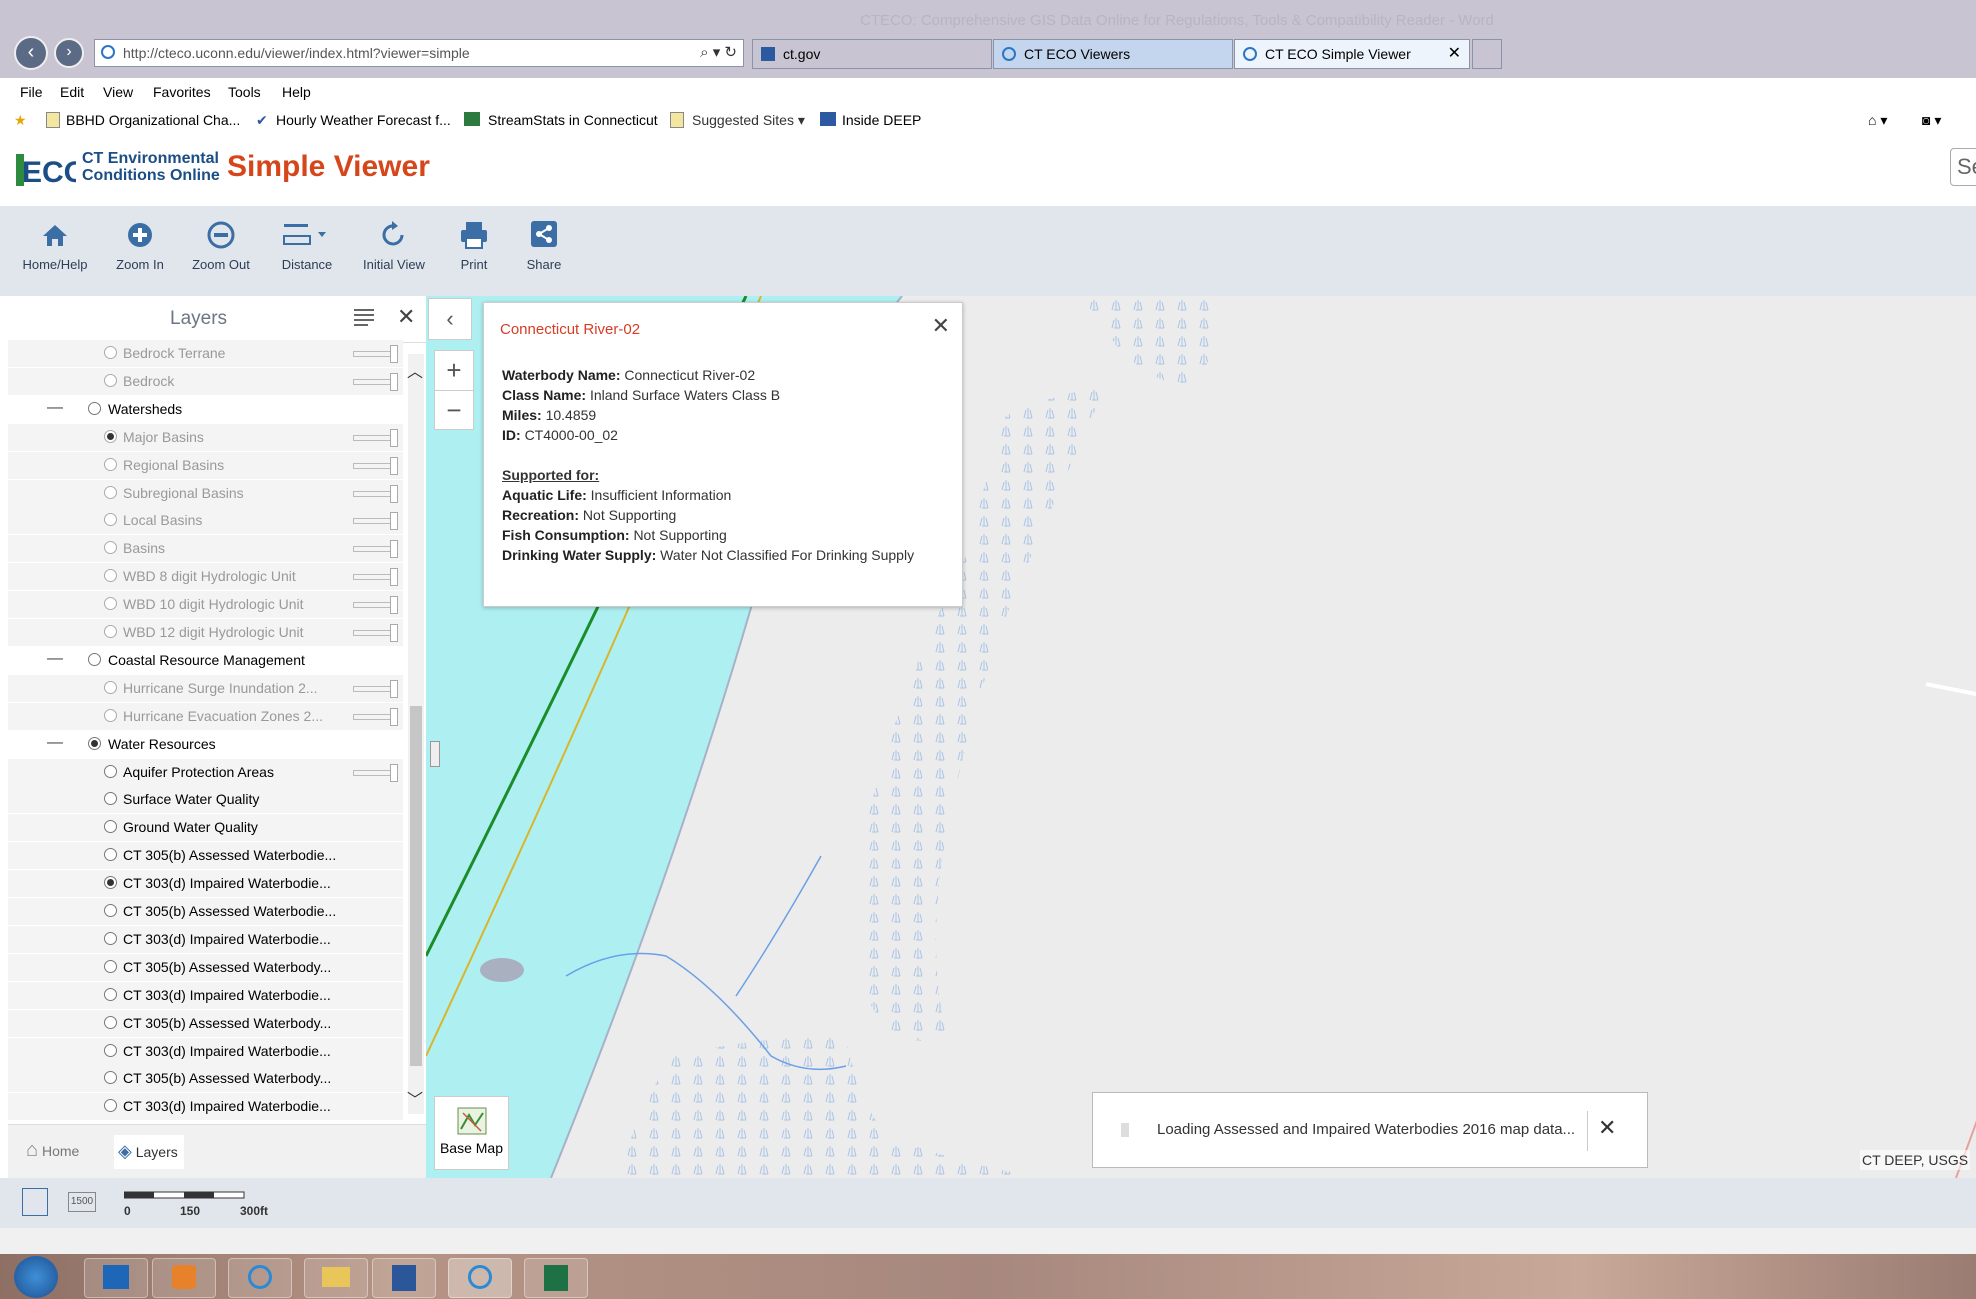 Image resolution: width=1976 pixels, height=1299 pixels. What do you see at coordinates (205, 800) in the screenshot?
I see `layer-row: Surface Water Quality` at bounding box center [205, 800].